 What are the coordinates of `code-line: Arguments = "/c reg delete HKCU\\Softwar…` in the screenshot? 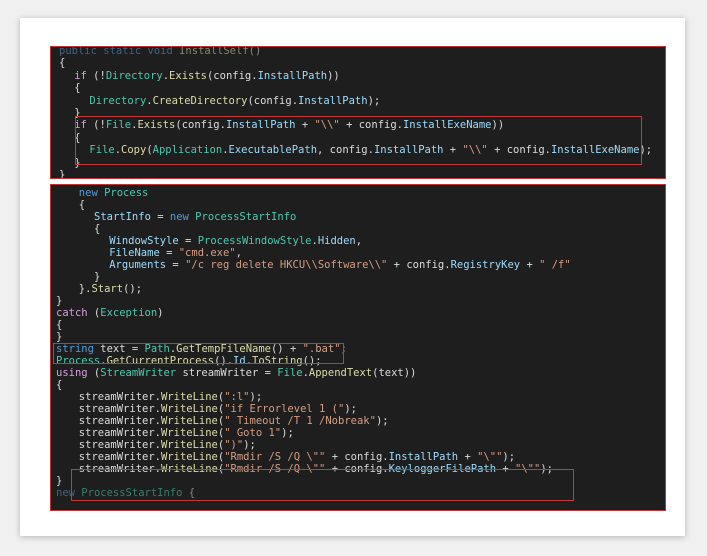 It's located at (340, 265).